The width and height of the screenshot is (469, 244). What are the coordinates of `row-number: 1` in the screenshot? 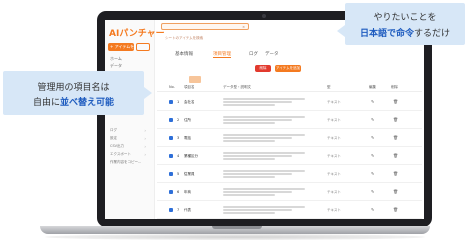 It's located at (178, 102).